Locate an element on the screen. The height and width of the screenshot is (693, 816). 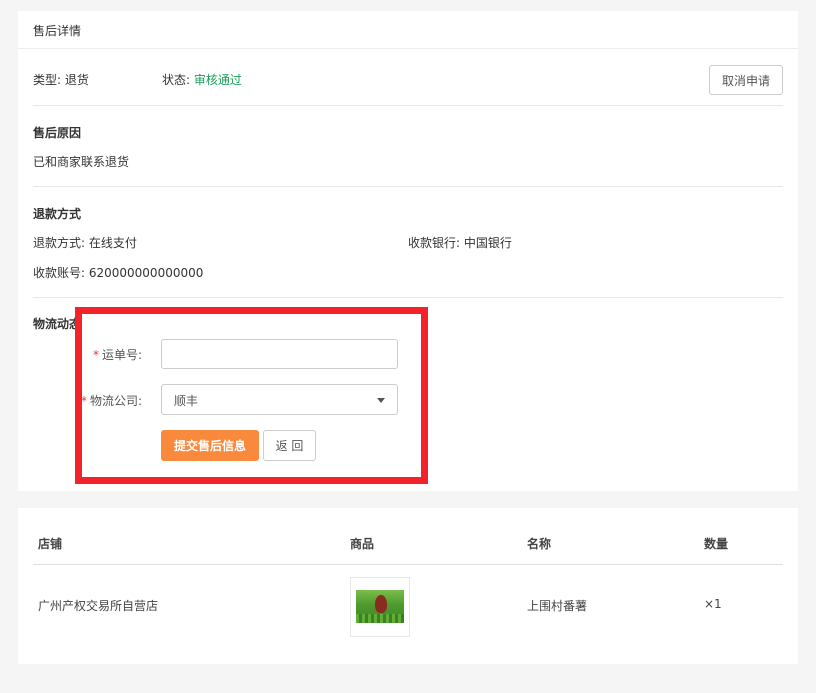
cell-quantity: ×1 is located at coordinates (713, 604).